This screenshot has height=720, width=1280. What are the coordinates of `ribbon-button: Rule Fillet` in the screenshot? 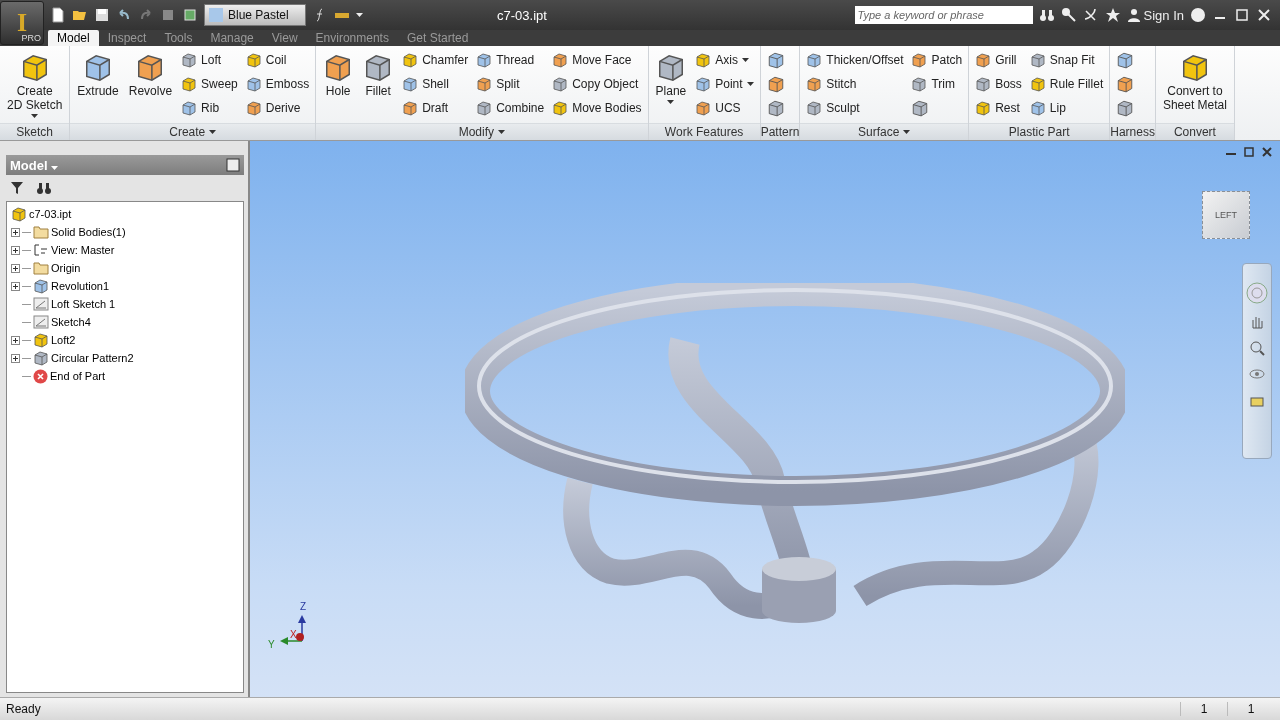 It's located at (1066, 84).